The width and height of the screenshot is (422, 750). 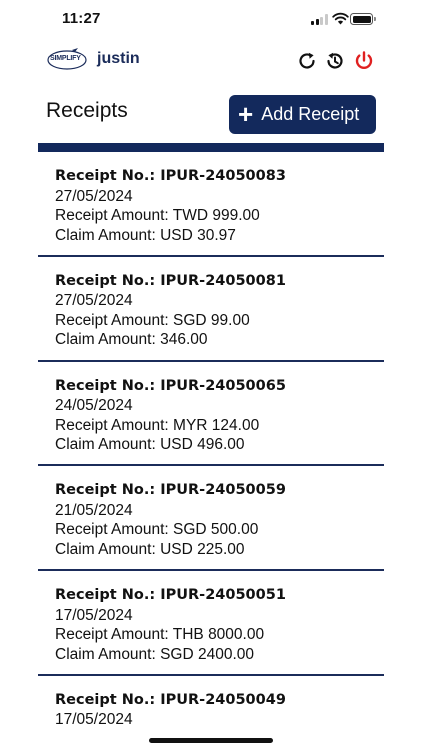 What do you see at coordinates (211, 20) in the screenshot?
I see `status-bar: 11:27` at bounding box center [211, 20].